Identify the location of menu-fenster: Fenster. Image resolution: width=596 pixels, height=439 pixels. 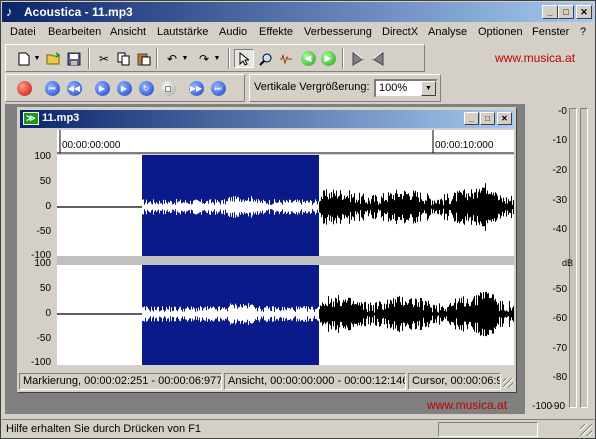
(550, 32).